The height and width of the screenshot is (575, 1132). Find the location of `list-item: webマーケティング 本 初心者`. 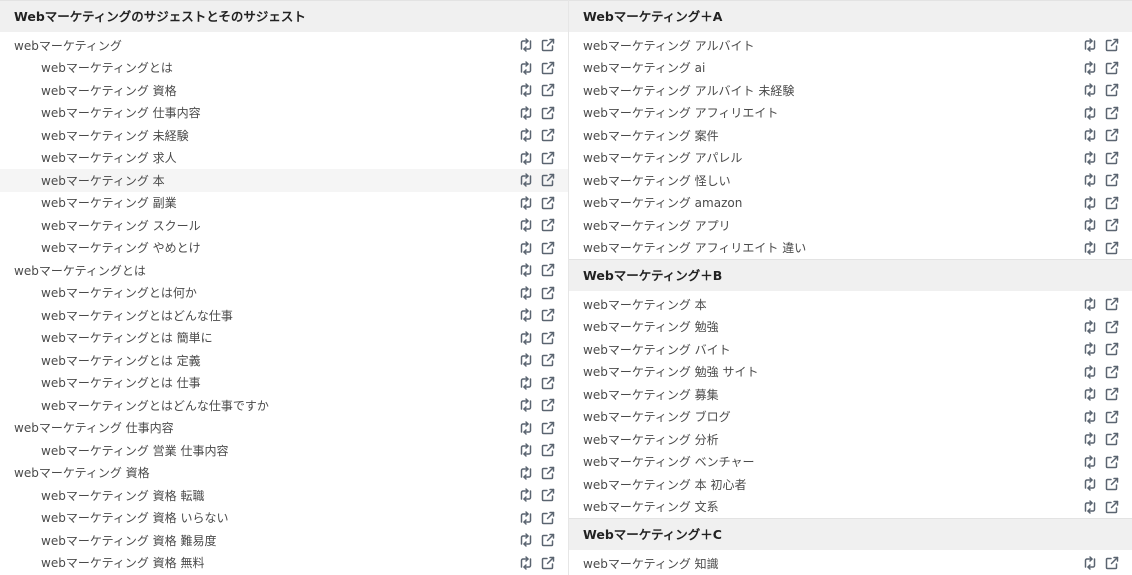

list-item: webマーケティング 本 初心者 is located at coordinates (850, 484).